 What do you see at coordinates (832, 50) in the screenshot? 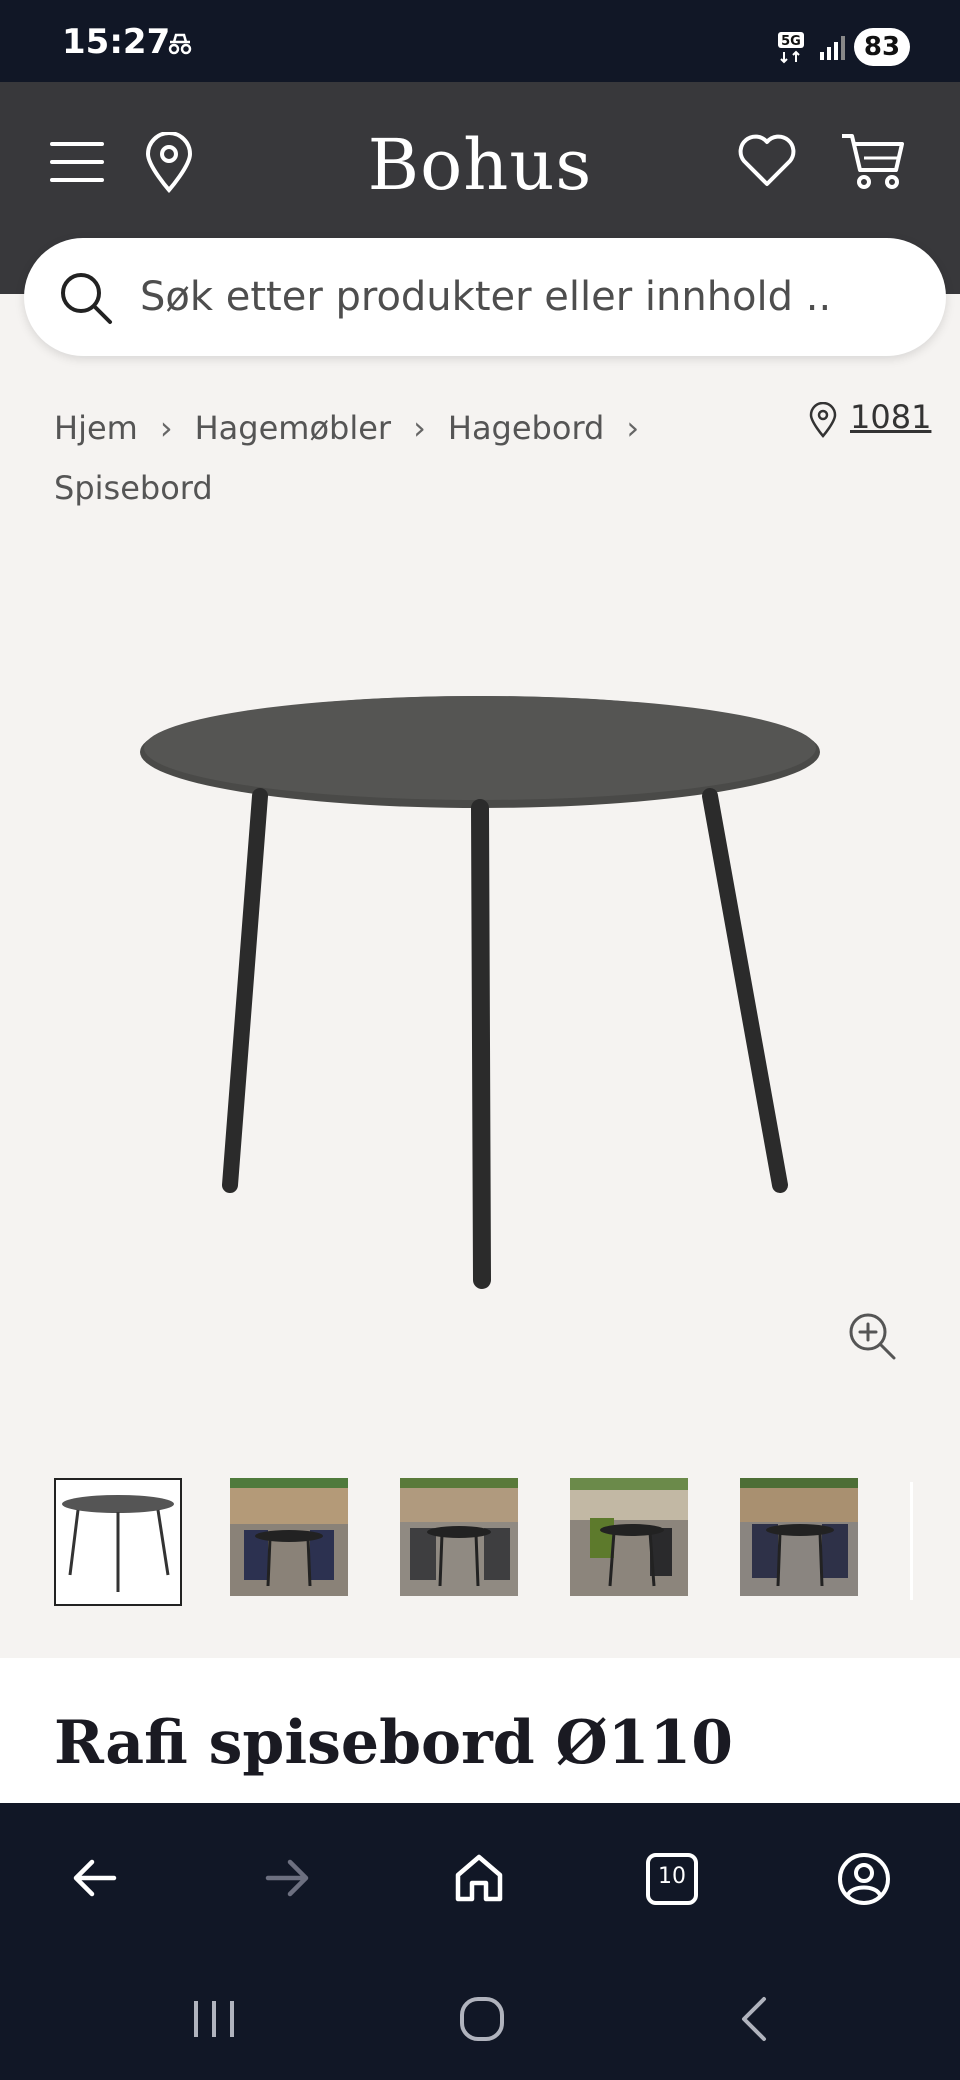
I see `signal-icon` at bounding box center [832, 50].